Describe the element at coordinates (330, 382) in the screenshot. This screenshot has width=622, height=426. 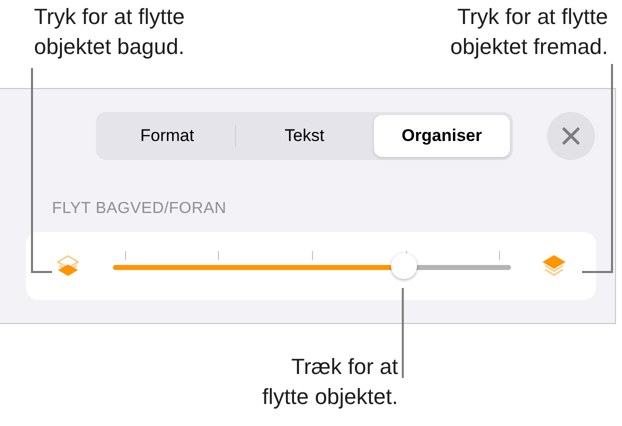
I see `callout-text: Træk for at flytte objektet.` at that location.